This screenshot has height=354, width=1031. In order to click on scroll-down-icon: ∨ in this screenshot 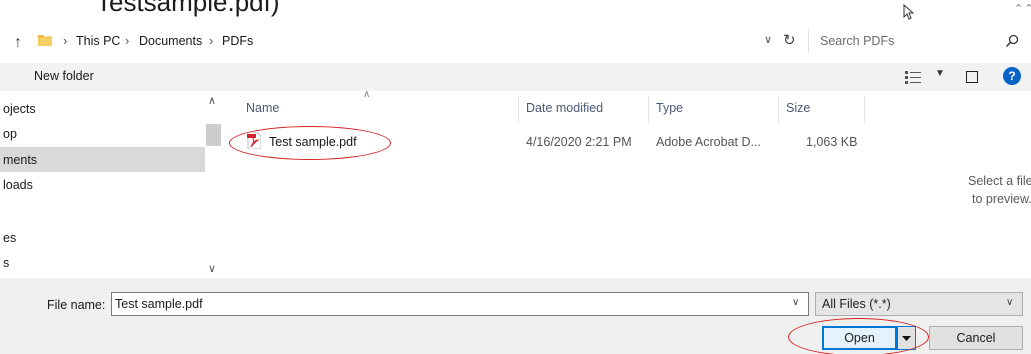, I will do `click(212, 268)`.